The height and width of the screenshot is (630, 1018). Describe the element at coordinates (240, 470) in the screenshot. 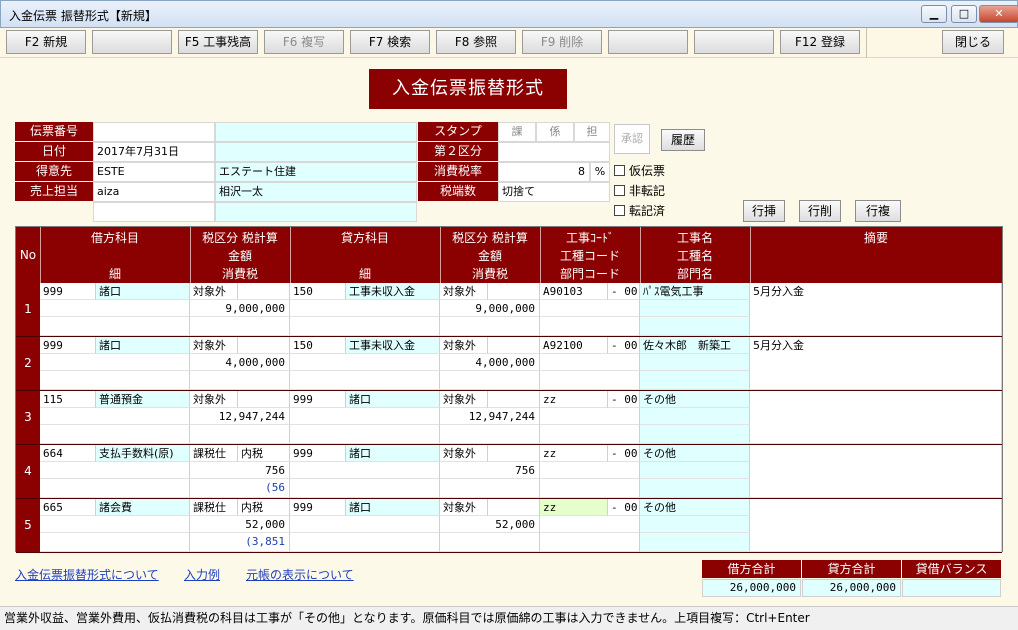

I see `debit-amount: 756` at that location.